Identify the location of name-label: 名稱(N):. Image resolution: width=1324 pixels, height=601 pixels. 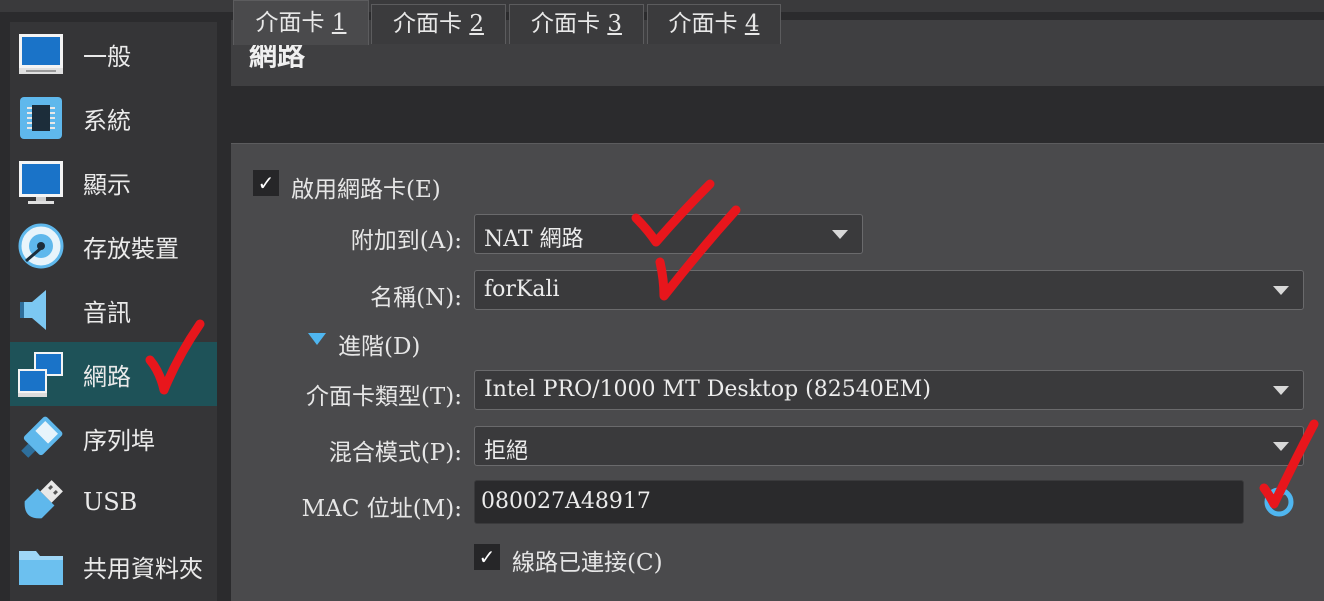
(416, 298).